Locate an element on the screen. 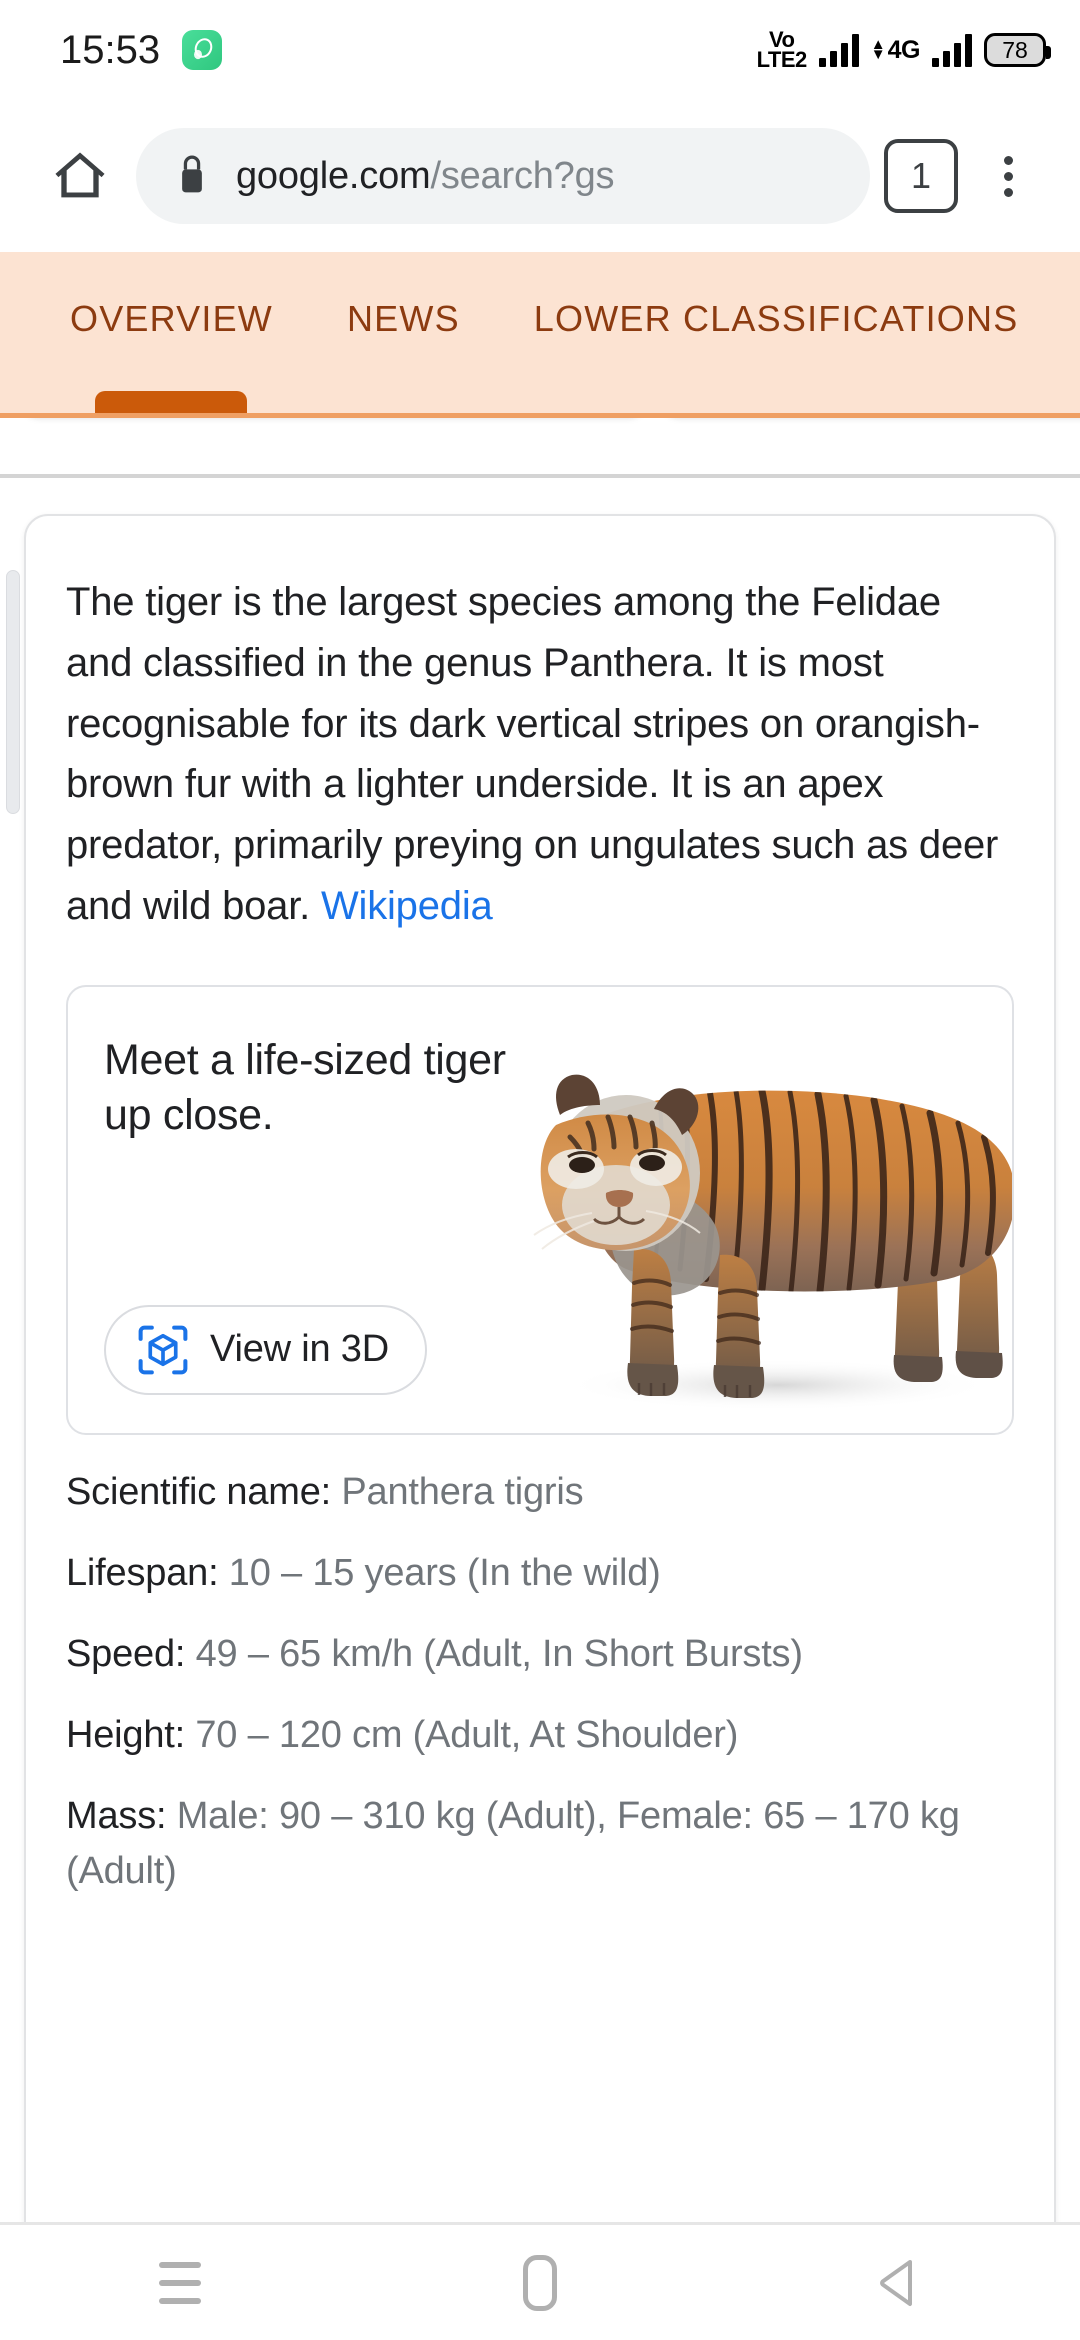  fact-value: 49 – 65 km/h (Adult, In Short Bursts) is located at coordinates (499, 1653).